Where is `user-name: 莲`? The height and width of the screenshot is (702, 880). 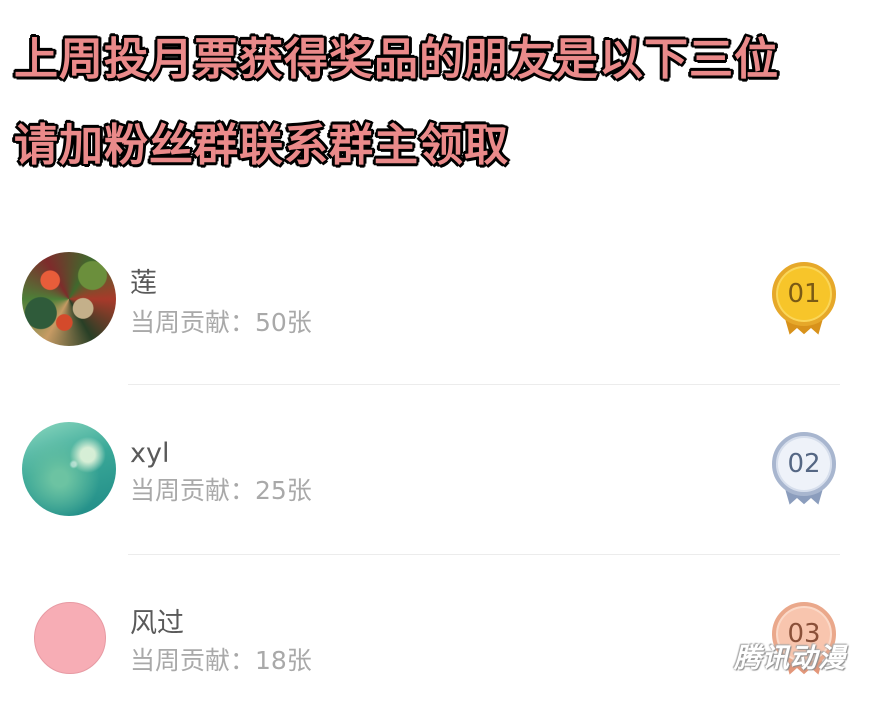
user-name: 莲 is located at coordinates (143, 283).